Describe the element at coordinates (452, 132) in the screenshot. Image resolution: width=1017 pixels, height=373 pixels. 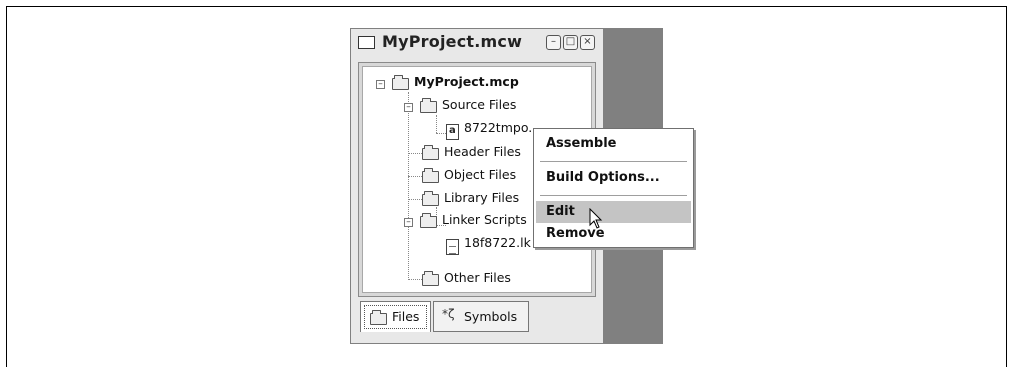
I see `asm-file-icon: a` at that location.